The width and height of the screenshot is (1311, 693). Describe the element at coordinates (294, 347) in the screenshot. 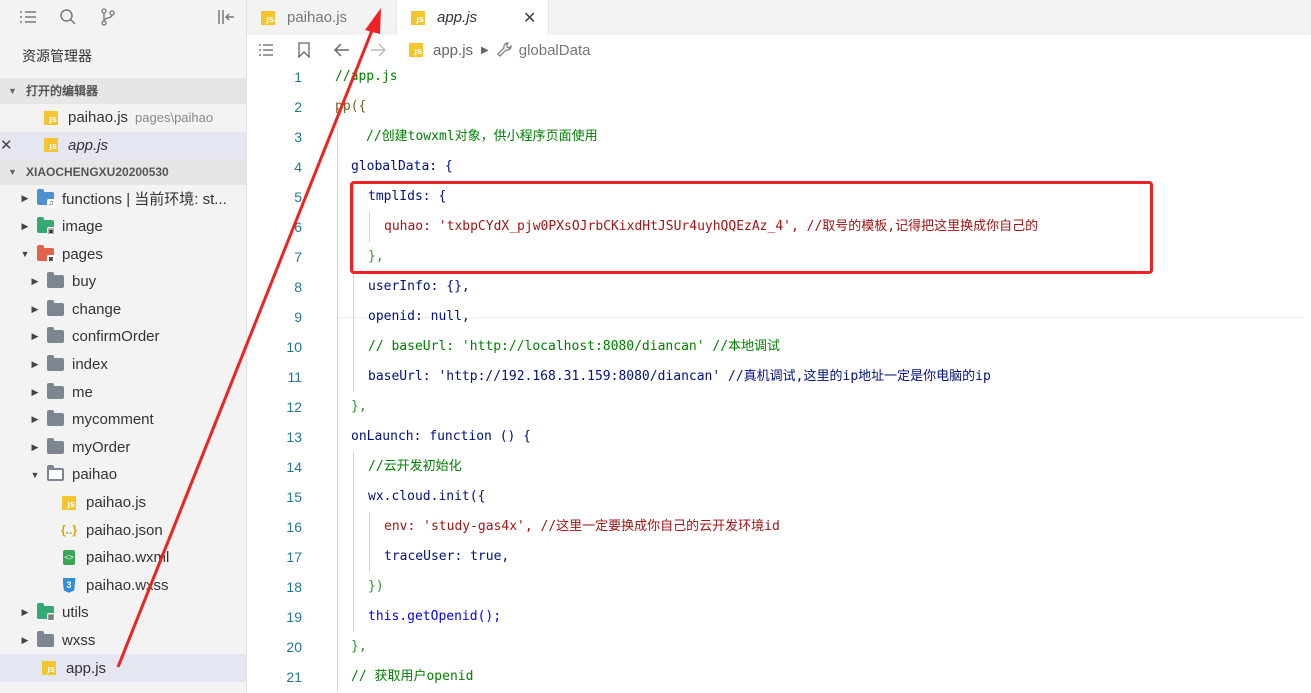

I see `line-number: 10` at that location.